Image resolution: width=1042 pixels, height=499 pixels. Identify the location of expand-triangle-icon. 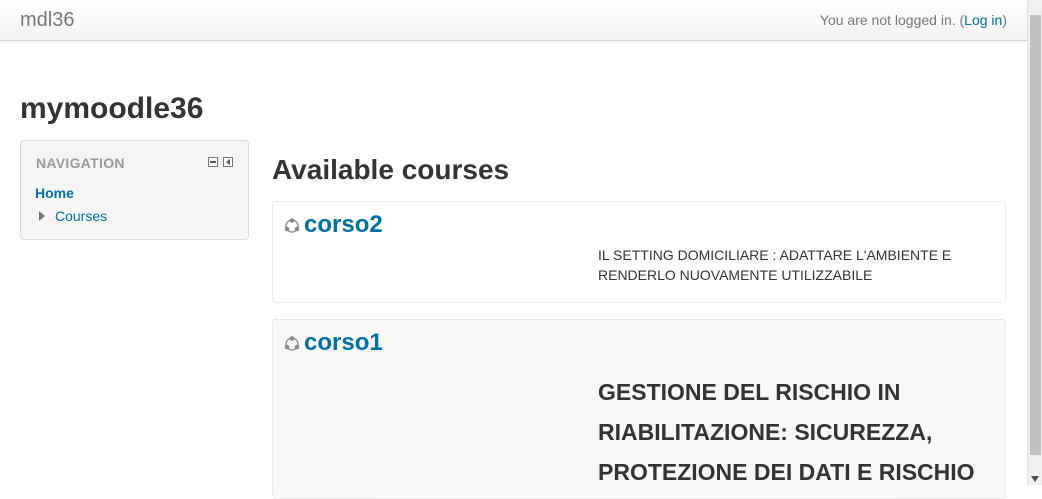
(42, 216).